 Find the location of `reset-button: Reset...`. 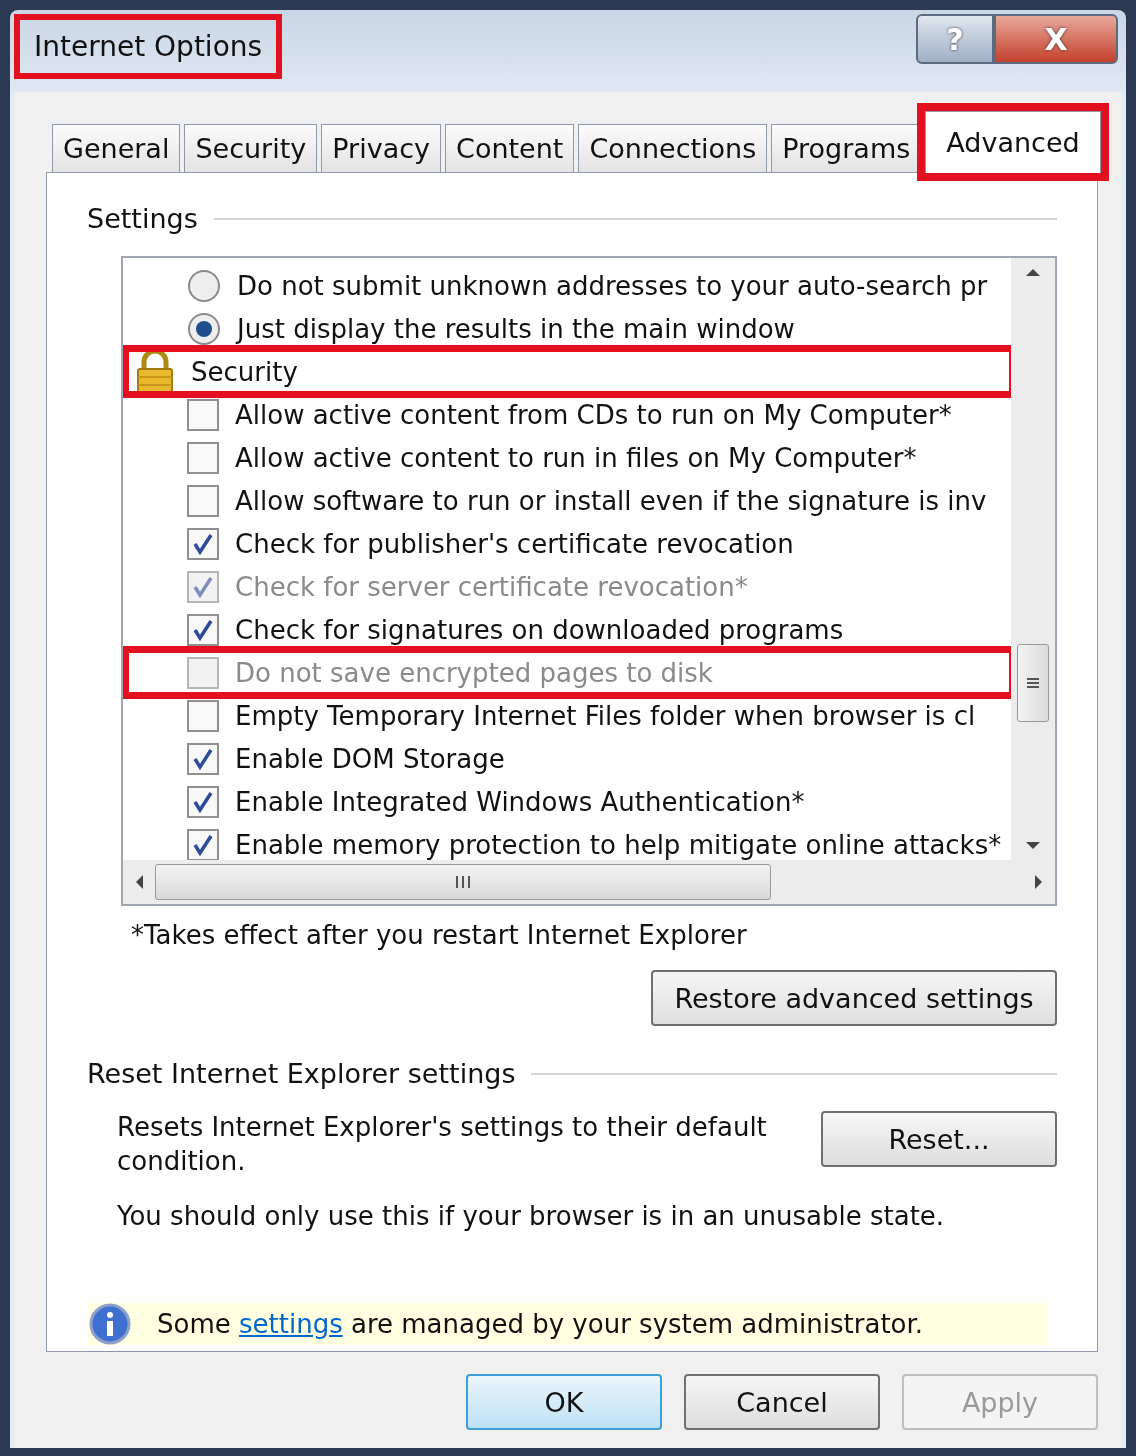

reset-button: Reset... is located at coordinates (939, 1139).